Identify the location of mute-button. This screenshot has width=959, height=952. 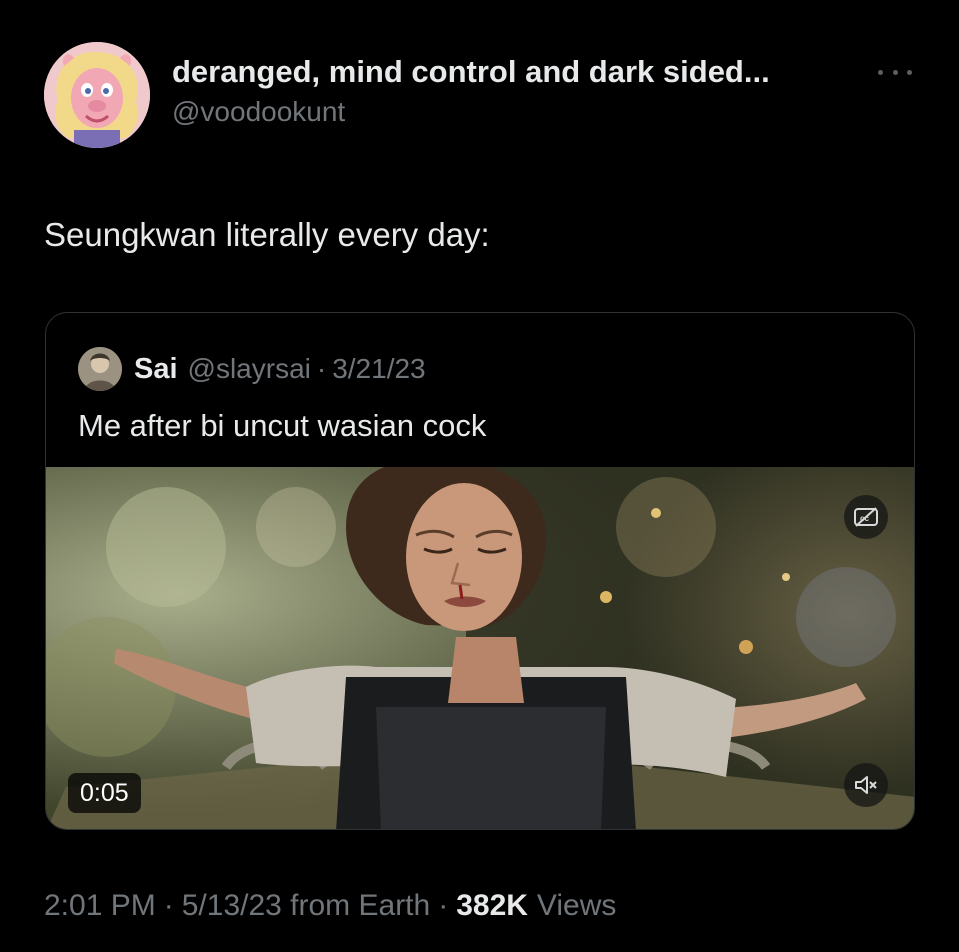
(866, 785).